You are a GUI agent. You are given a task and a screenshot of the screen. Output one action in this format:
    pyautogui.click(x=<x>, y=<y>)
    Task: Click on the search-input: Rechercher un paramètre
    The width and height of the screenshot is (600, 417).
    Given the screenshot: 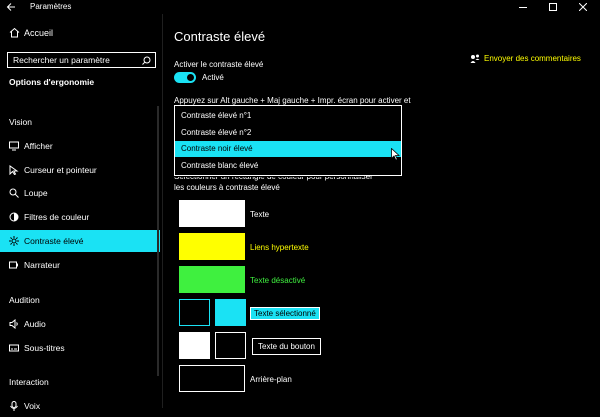 What is the action you would take?
    pyautogui.click(x=81, y=60)
    